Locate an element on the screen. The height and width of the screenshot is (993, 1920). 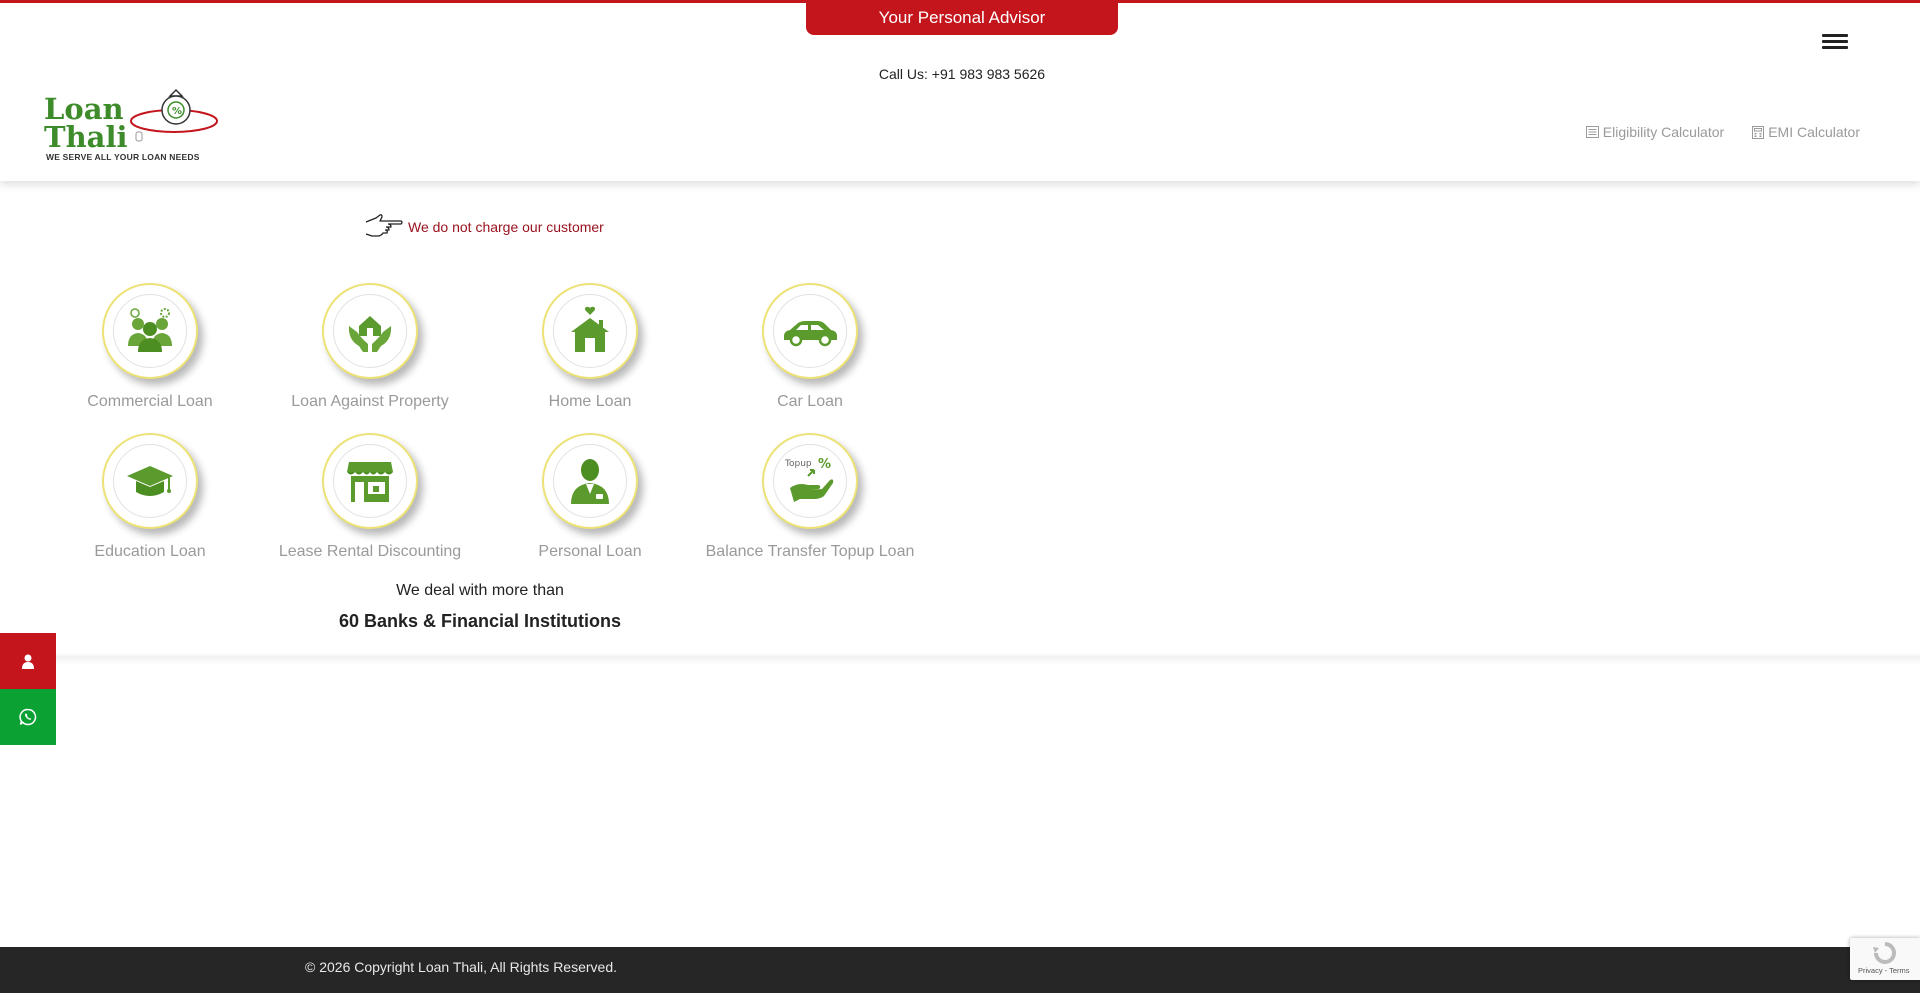
logo-text-thali: Thali is located at coordinates (86, 137).